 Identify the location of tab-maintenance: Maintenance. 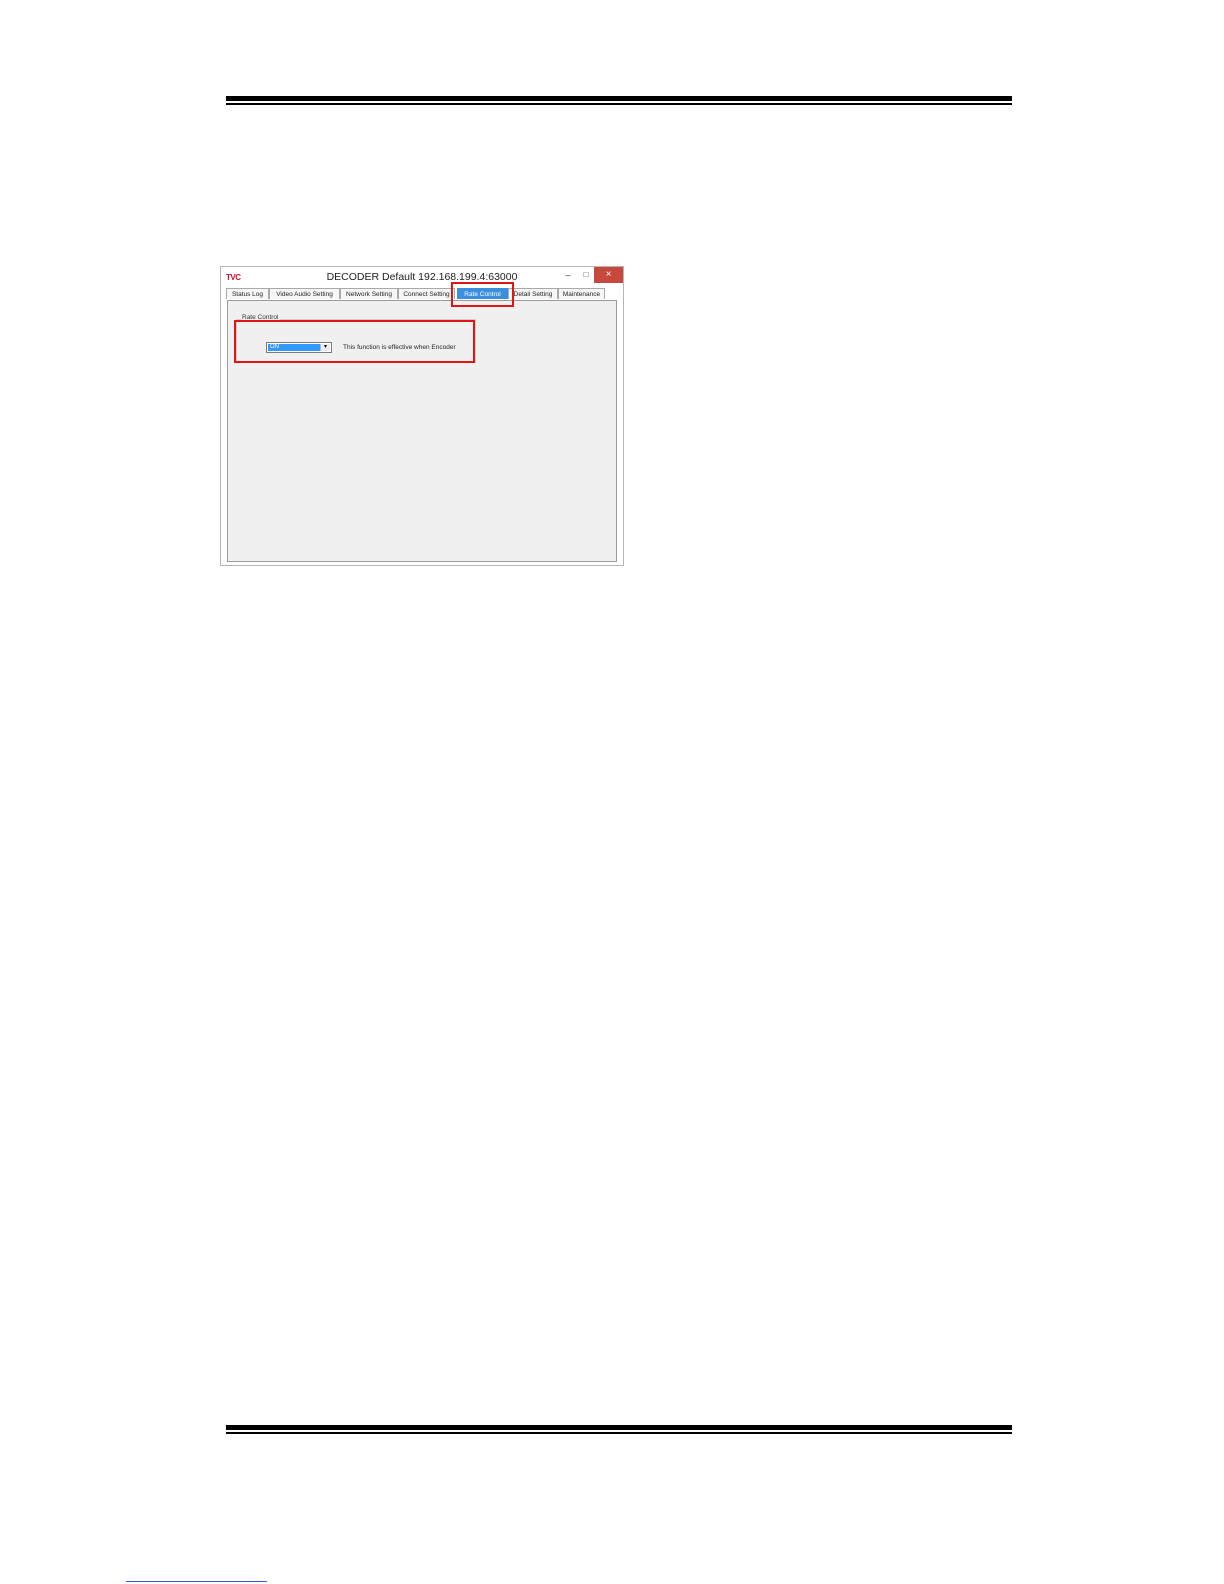
(581, 293).